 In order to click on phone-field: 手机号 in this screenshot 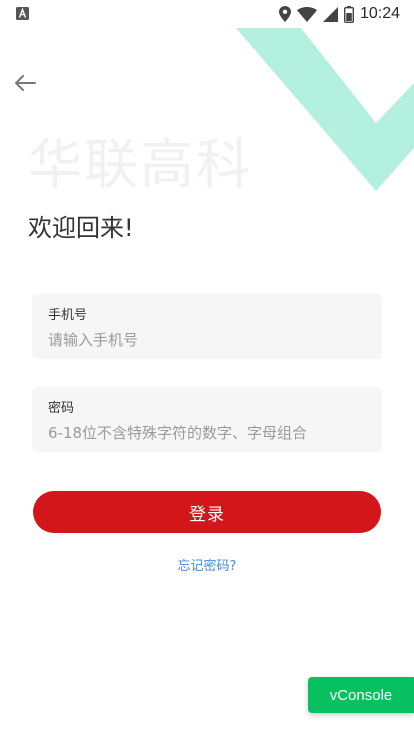, I will do `click(207, 326)`.